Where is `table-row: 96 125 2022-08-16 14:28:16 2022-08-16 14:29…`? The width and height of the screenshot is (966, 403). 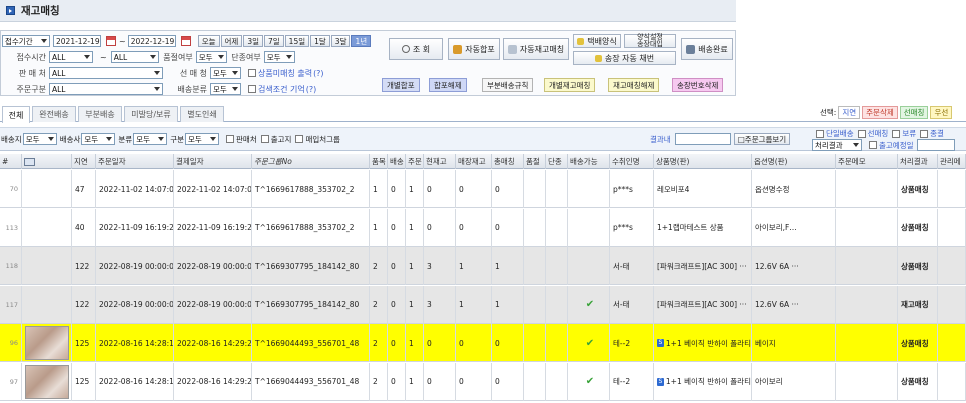 table-row: 96 125 2022-08-16 14:28:16 2022-08-16 14:29… is located at coordinates (483, 343).